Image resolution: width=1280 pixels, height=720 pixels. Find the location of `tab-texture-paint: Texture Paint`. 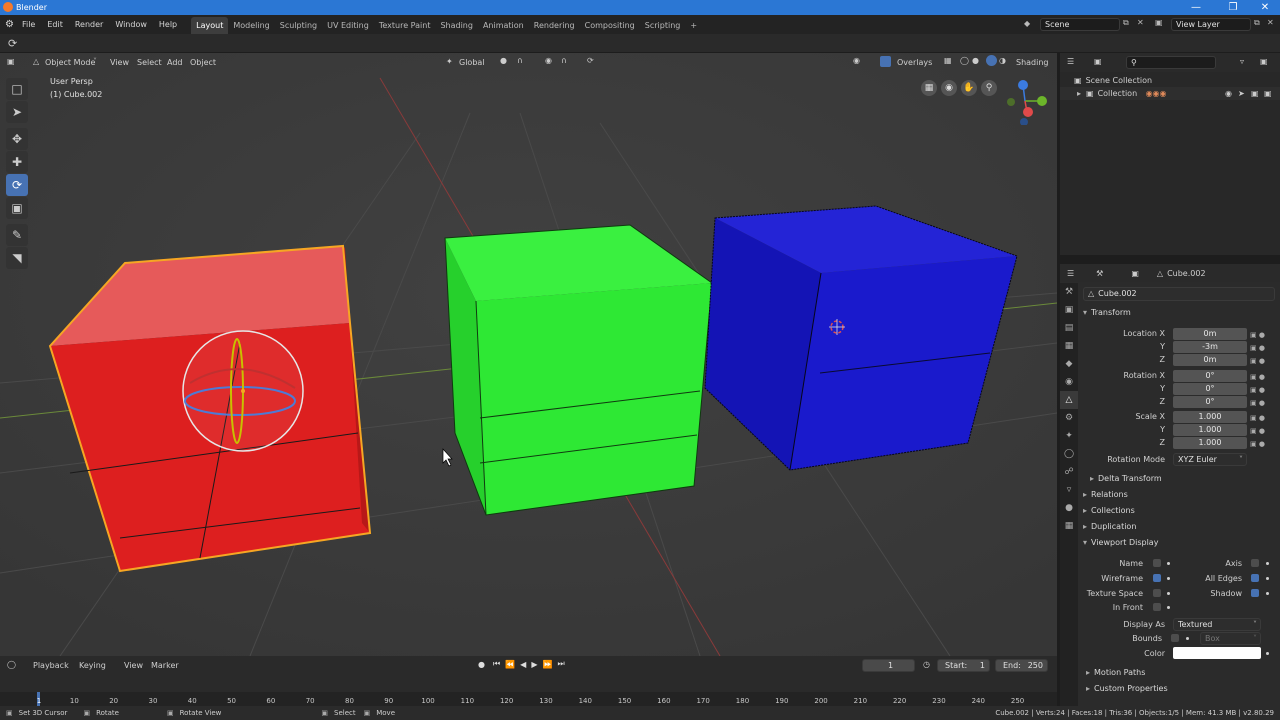

tab-texture-paint: Texture Paint is located at coordinates (405, 25).